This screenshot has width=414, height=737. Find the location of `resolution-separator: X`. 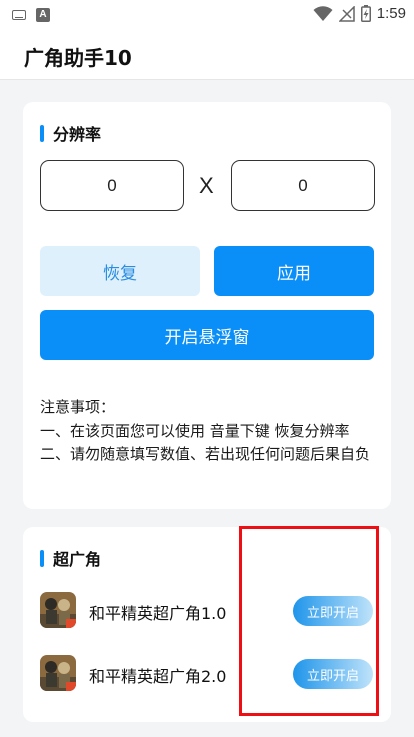

resolution-separator: X is located at coordinates (206, 185).